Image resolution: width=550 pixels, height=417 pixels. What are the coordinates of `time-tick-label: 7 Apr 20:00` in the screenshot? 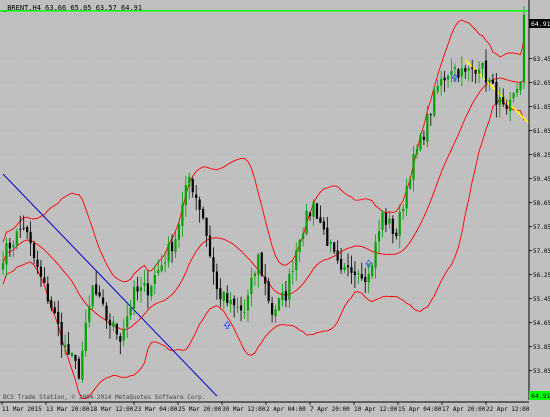 It's located at (330, 409).